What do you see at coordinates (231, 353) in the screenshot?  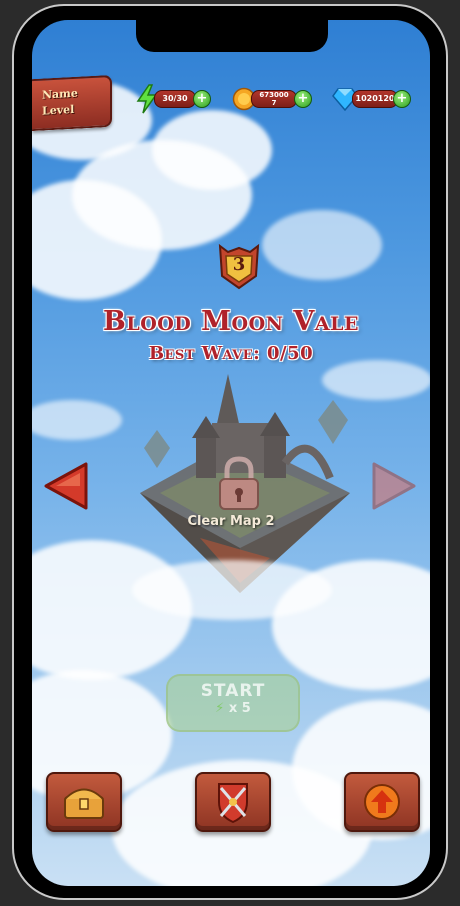 I see `best-wave-label: Best Wave: 0/50` at bounding box center [231, 353].